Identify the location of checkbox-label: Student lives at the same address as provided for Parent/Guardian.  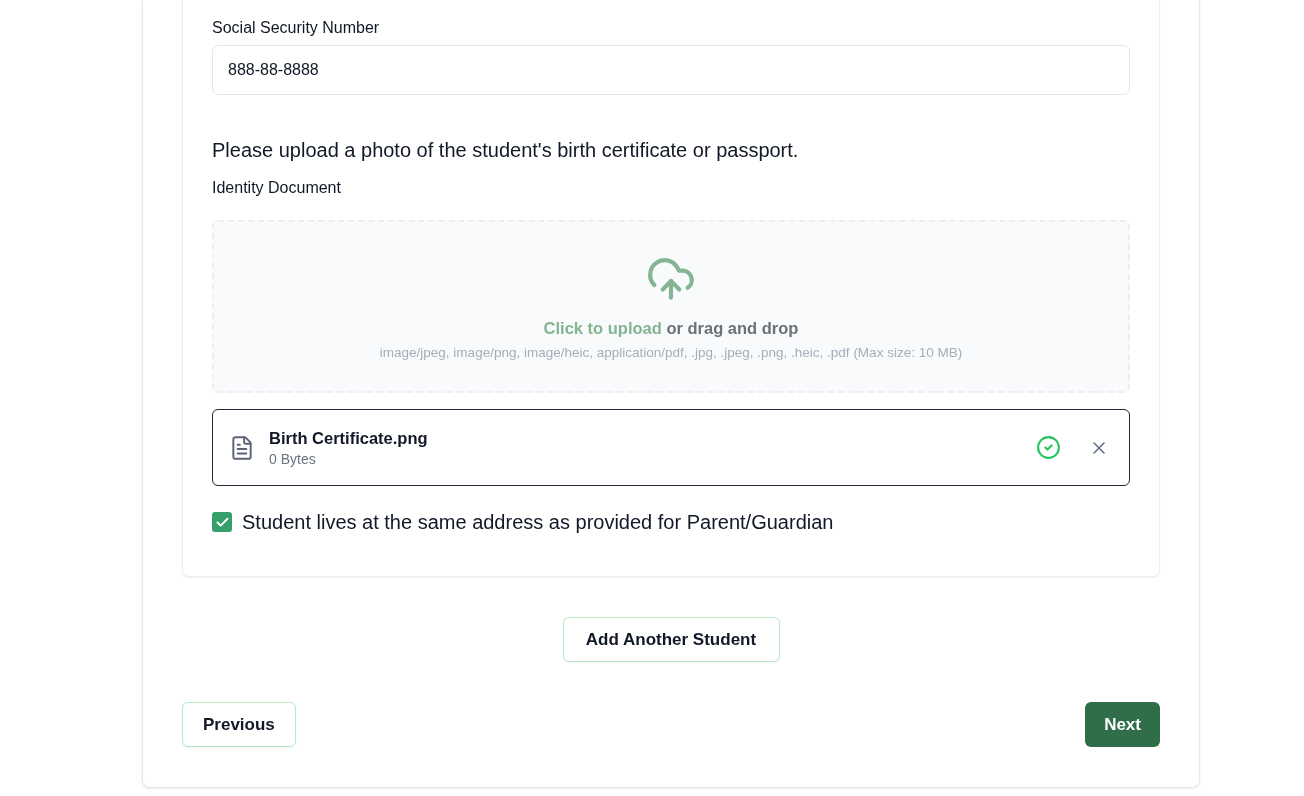
(538, 522).